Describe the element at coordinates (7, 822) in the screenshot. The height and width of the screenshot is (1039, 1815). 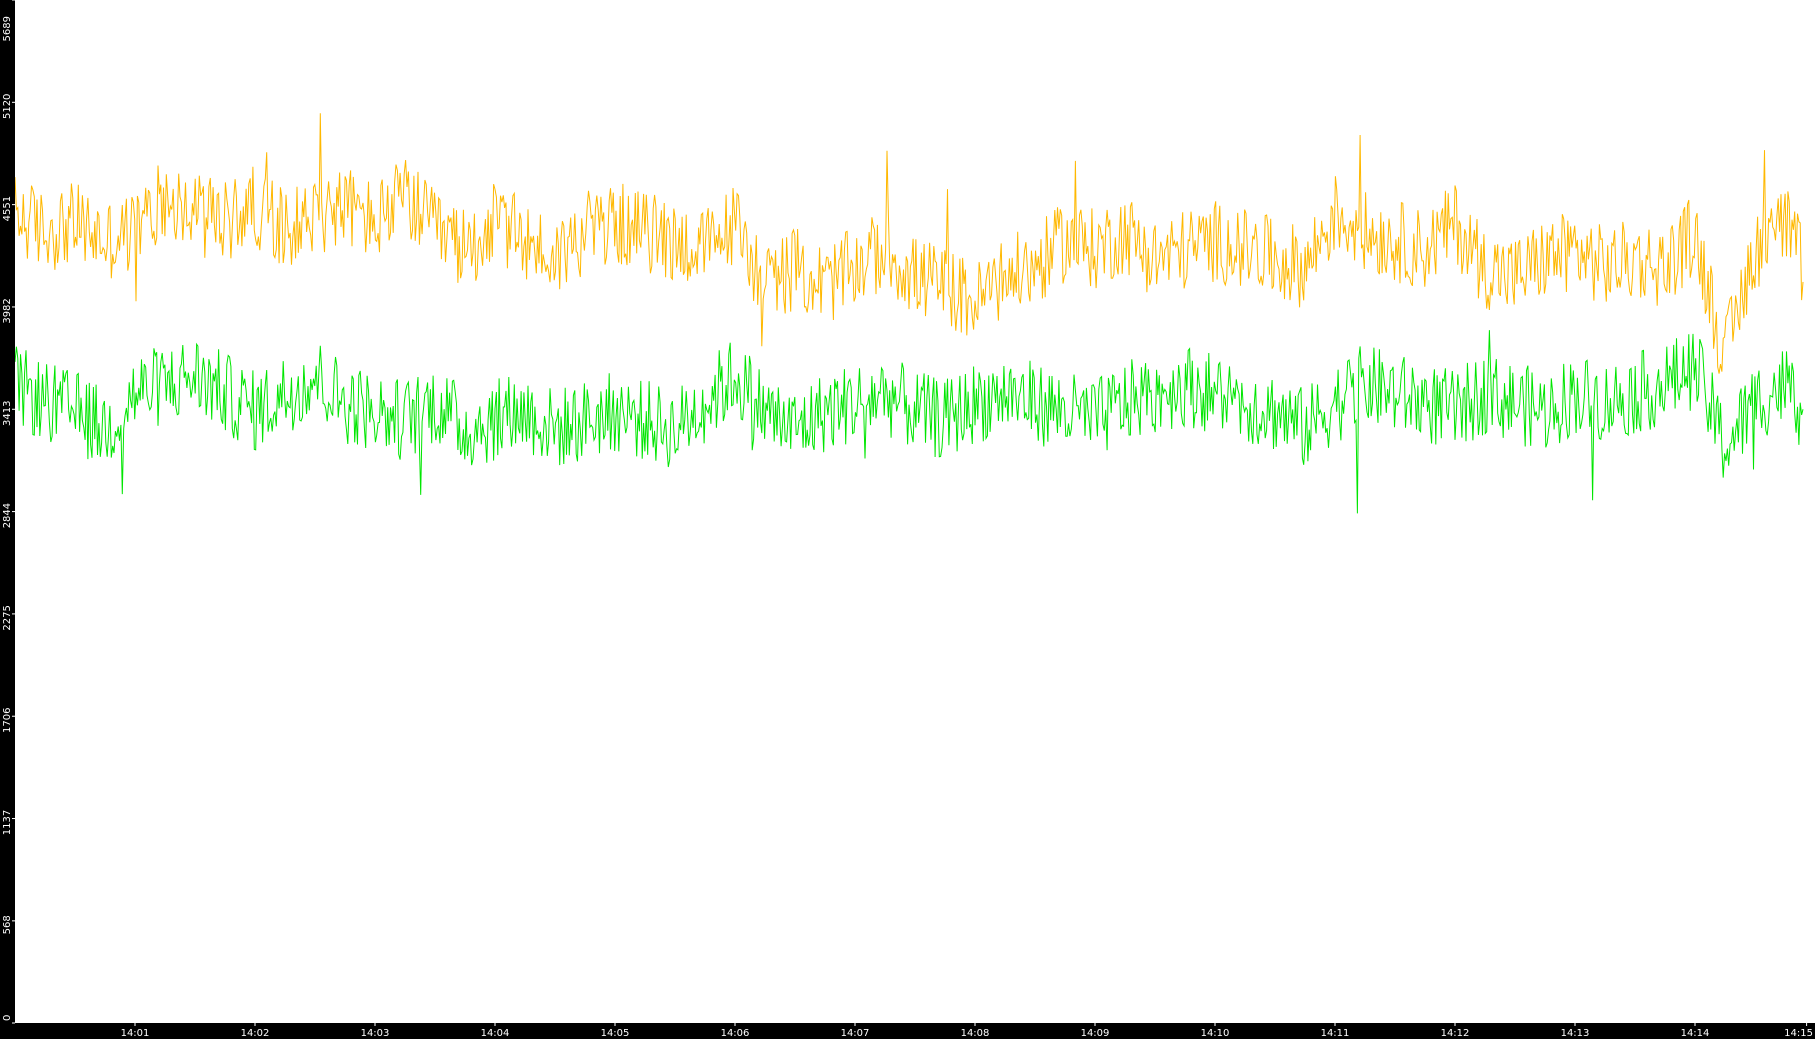
I see `y-tick-label: 1137` at that location.